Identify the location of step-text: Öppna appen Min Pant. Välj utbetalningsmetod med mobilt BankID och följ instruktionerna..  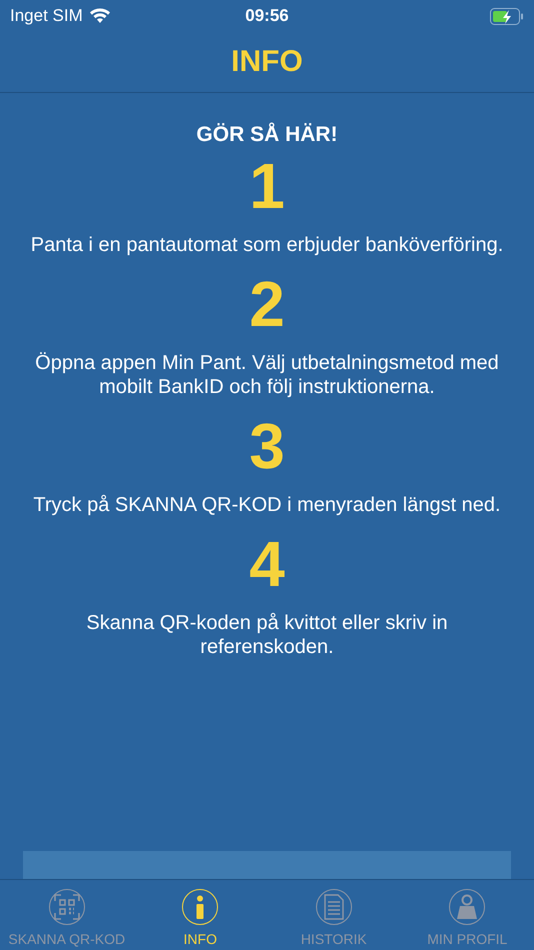
(267, 375).